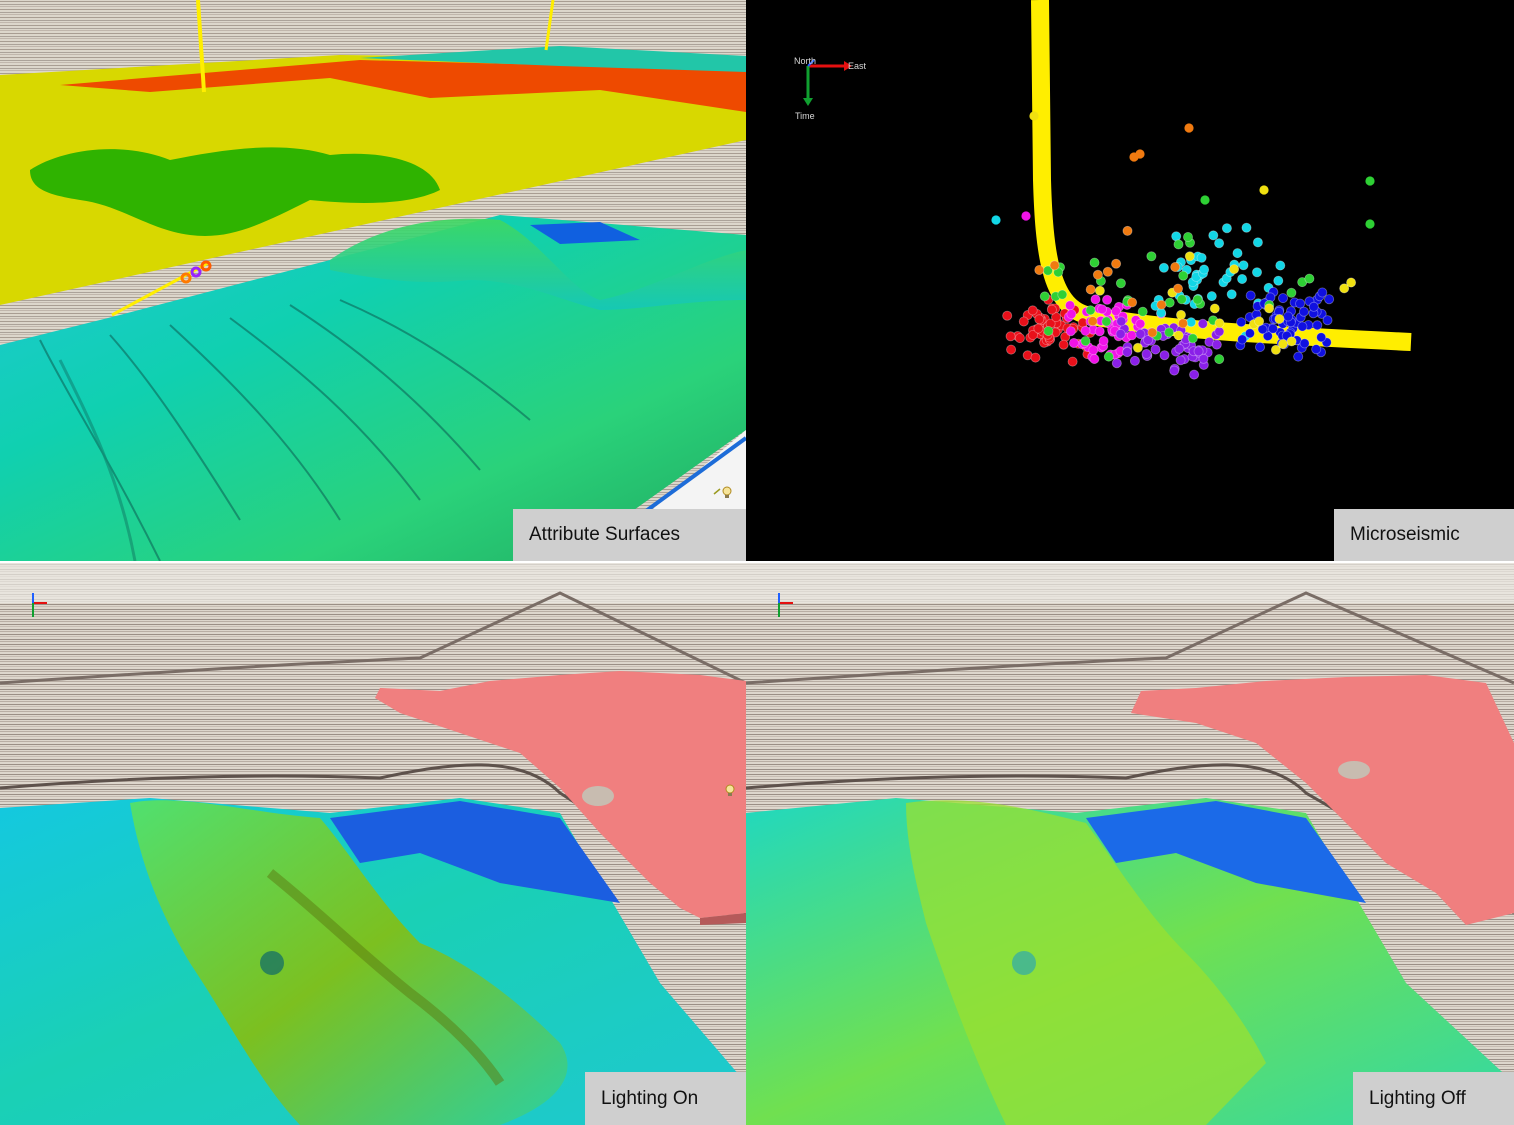 The width and height of the screenshot is (1514, 1125). What do you see at coordinates (805, 116) in the screenshot?
I see `axis-label-time: Time` at bounding box center [805, 116].